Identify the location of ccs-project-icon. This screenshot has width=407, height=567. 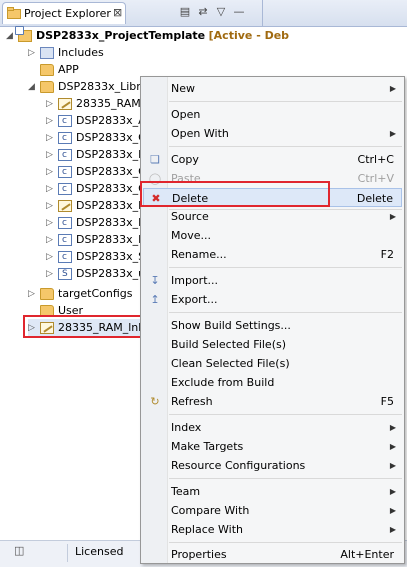
(23, 34).